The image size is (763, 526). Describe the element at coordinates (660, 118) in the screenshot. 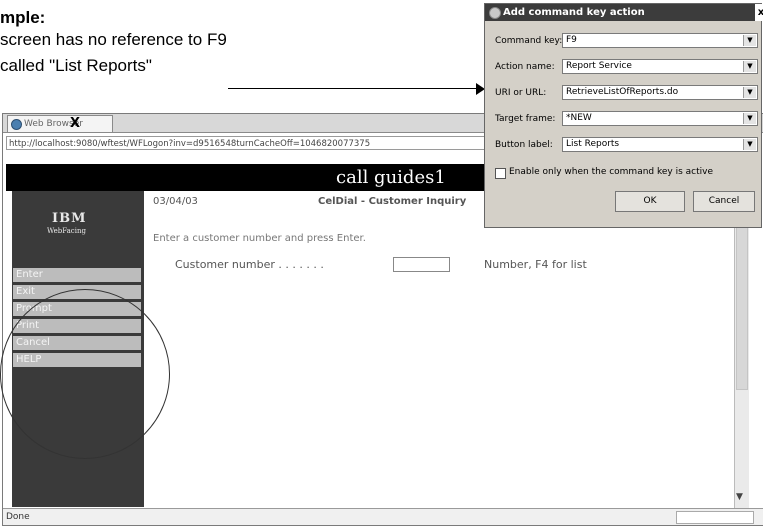

I see `target-frame-select: *NEW ▼` at that location.